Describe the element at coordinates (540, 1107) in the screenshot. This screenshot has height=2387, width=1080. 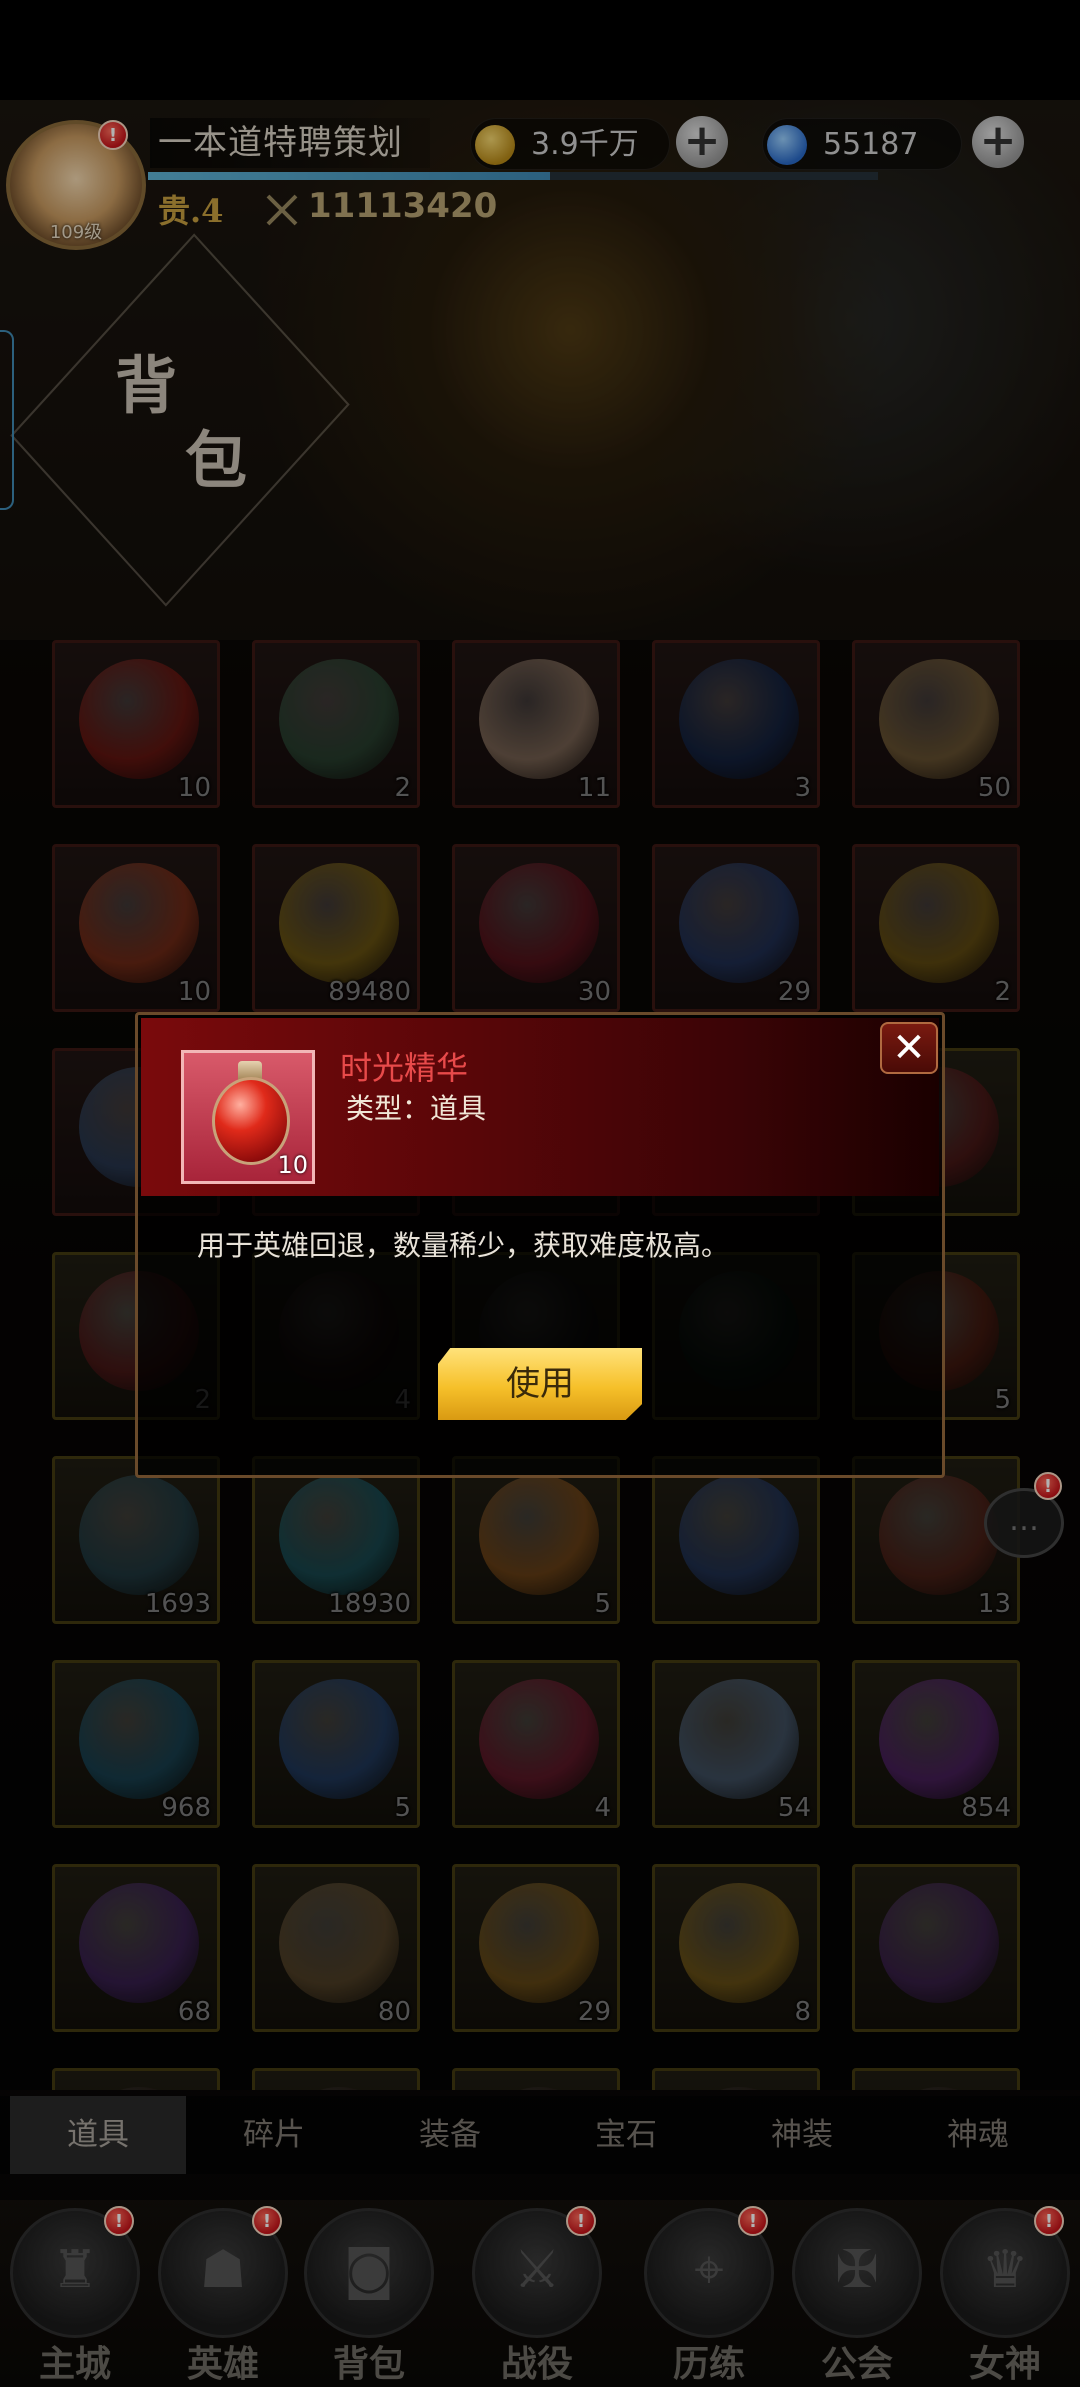
I see `popup-header: 10` at that location.